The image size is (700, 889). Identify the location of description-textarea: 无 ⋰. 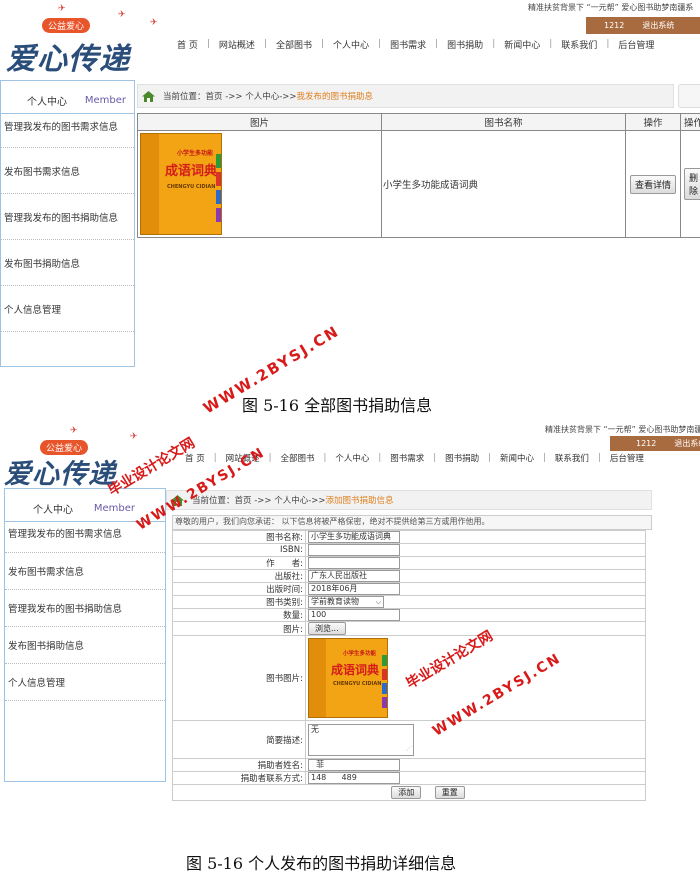
(361, 739).